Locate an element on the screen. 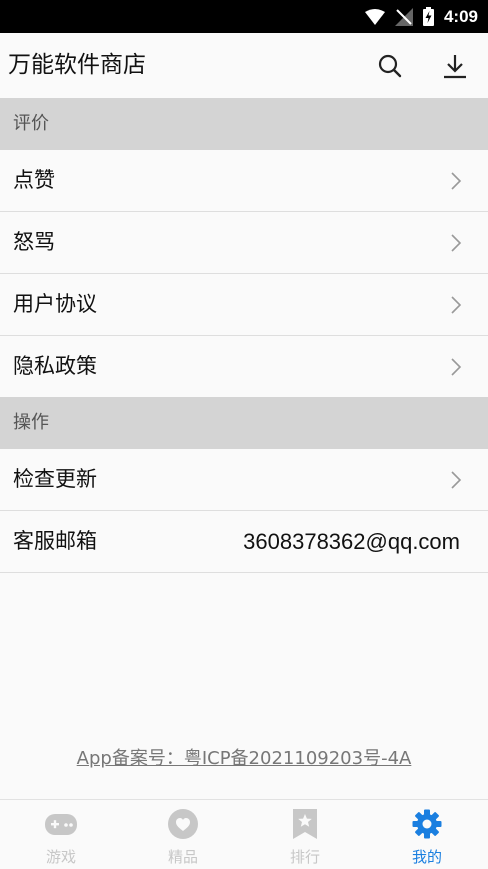 Image resolution: width=488 pixels, height=869 pixels. app-title: 万能软件商店 is located at coordinates (77, 65).